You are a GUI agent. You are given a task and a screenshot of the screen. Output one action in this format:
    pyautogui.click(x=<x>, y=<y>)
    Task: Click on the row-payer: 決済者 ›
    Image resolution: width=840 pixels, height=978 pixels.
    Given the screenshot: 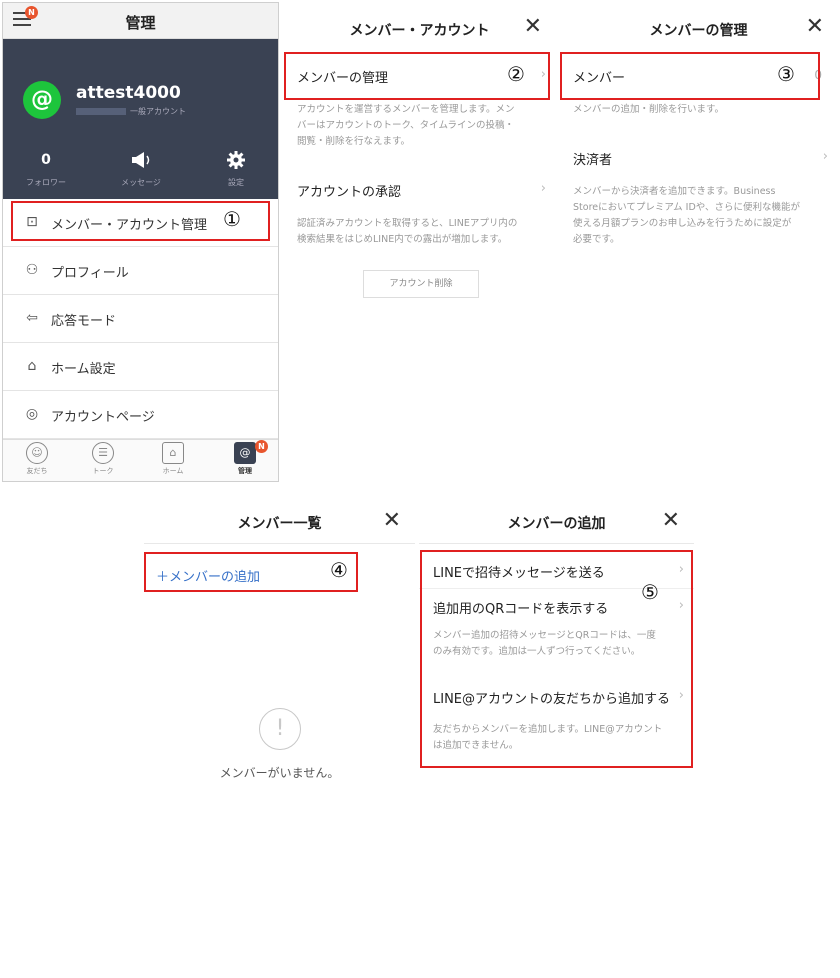 What is the action you would take?
    pyautogui.click(x=698, y=158)
    